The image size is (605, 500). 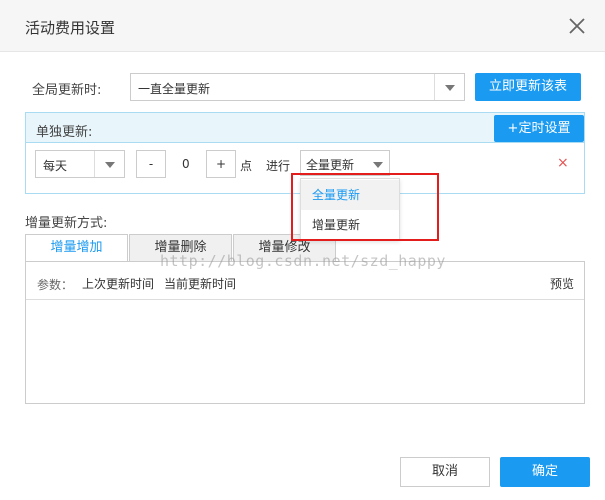 What do you see at coordinates (67, 90) in the screenshot?
I see `global-update-label: 全局更新时:` at bounding box center [67, 90].